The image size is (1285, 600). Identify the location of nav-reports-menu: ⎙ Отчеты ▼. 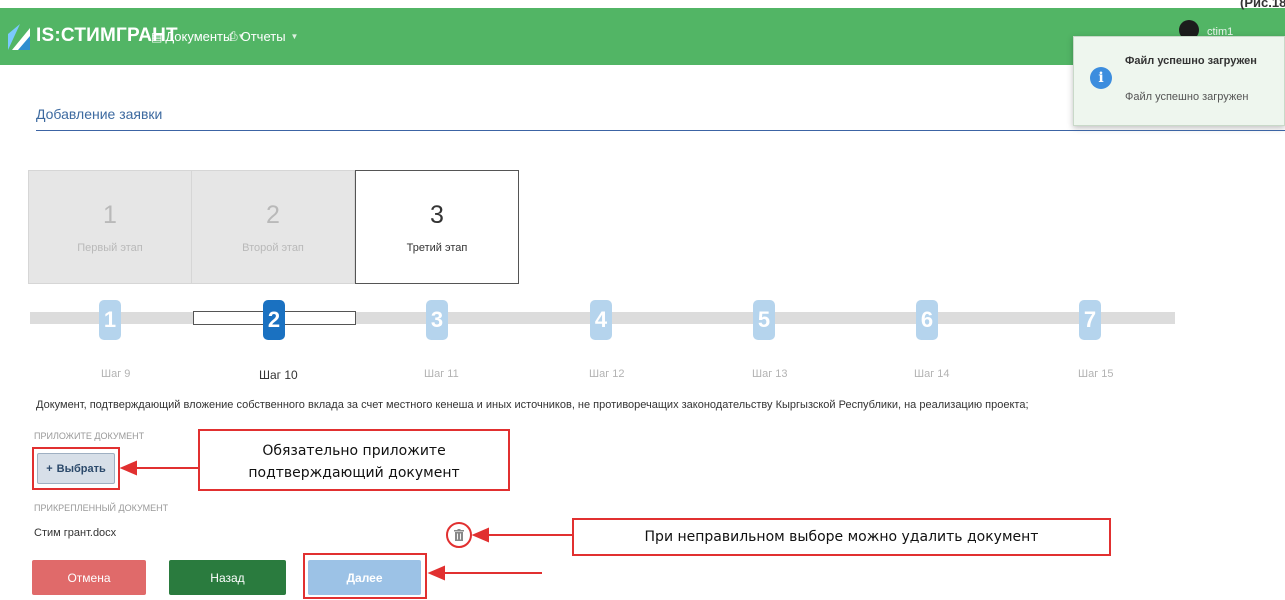
(263, 36).